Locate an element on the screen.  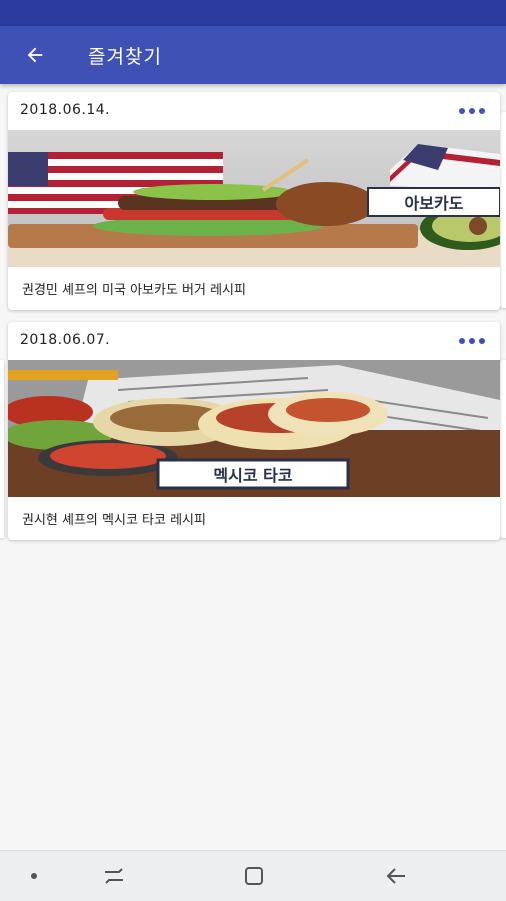
back-icon is located at coordinates (395, 876).